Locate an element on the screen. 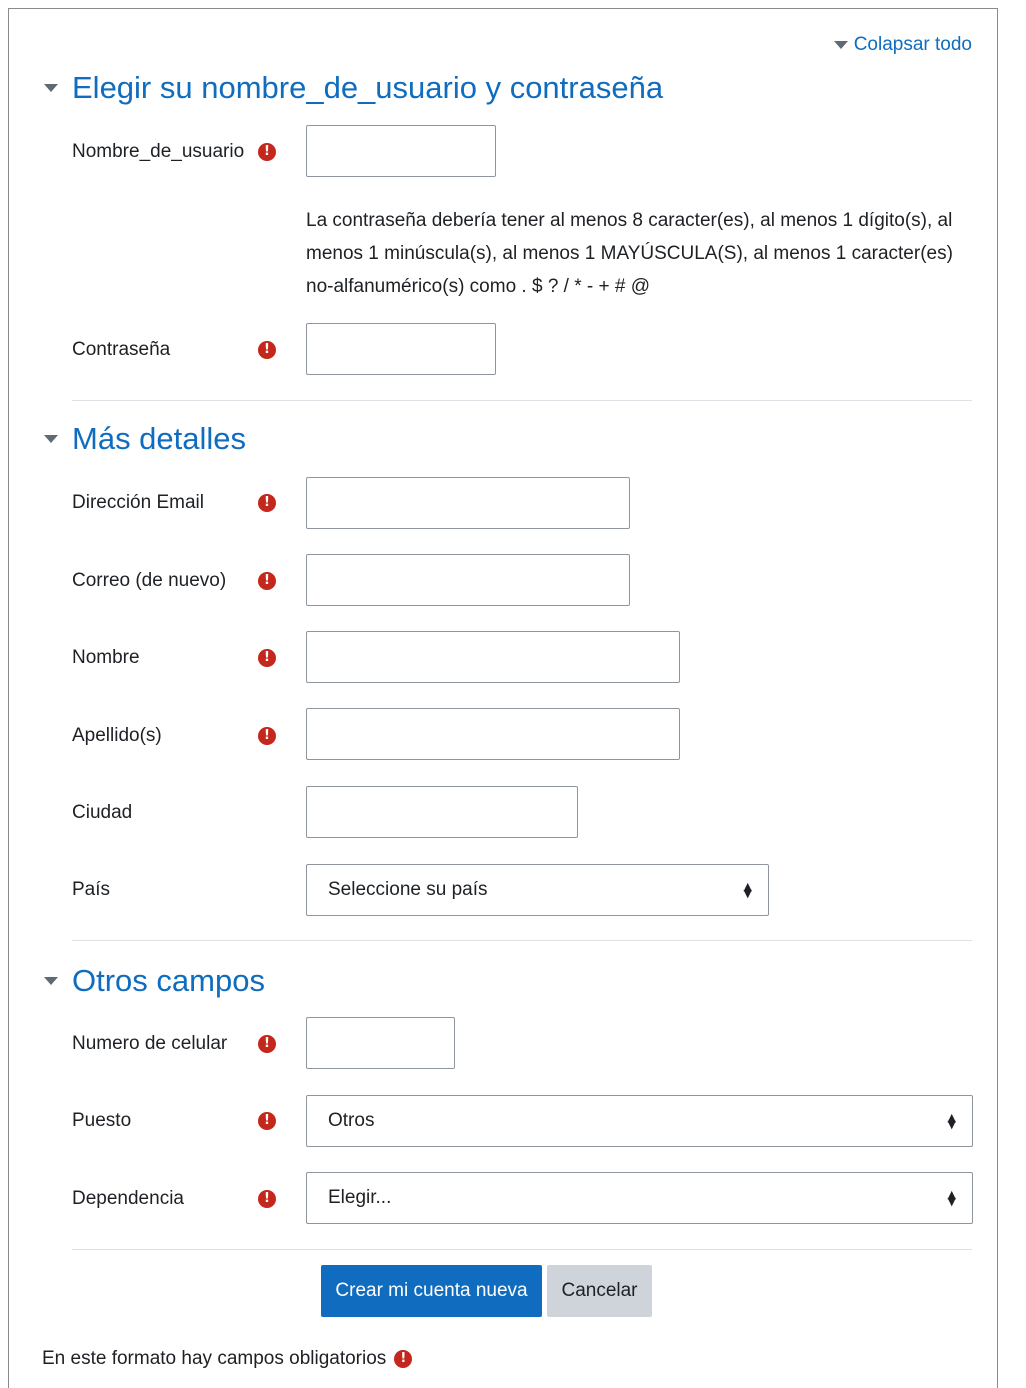 Image resolution: width=1026 pixels, height=1388 pixels. lastname-input is located at coordinates (493, 734).